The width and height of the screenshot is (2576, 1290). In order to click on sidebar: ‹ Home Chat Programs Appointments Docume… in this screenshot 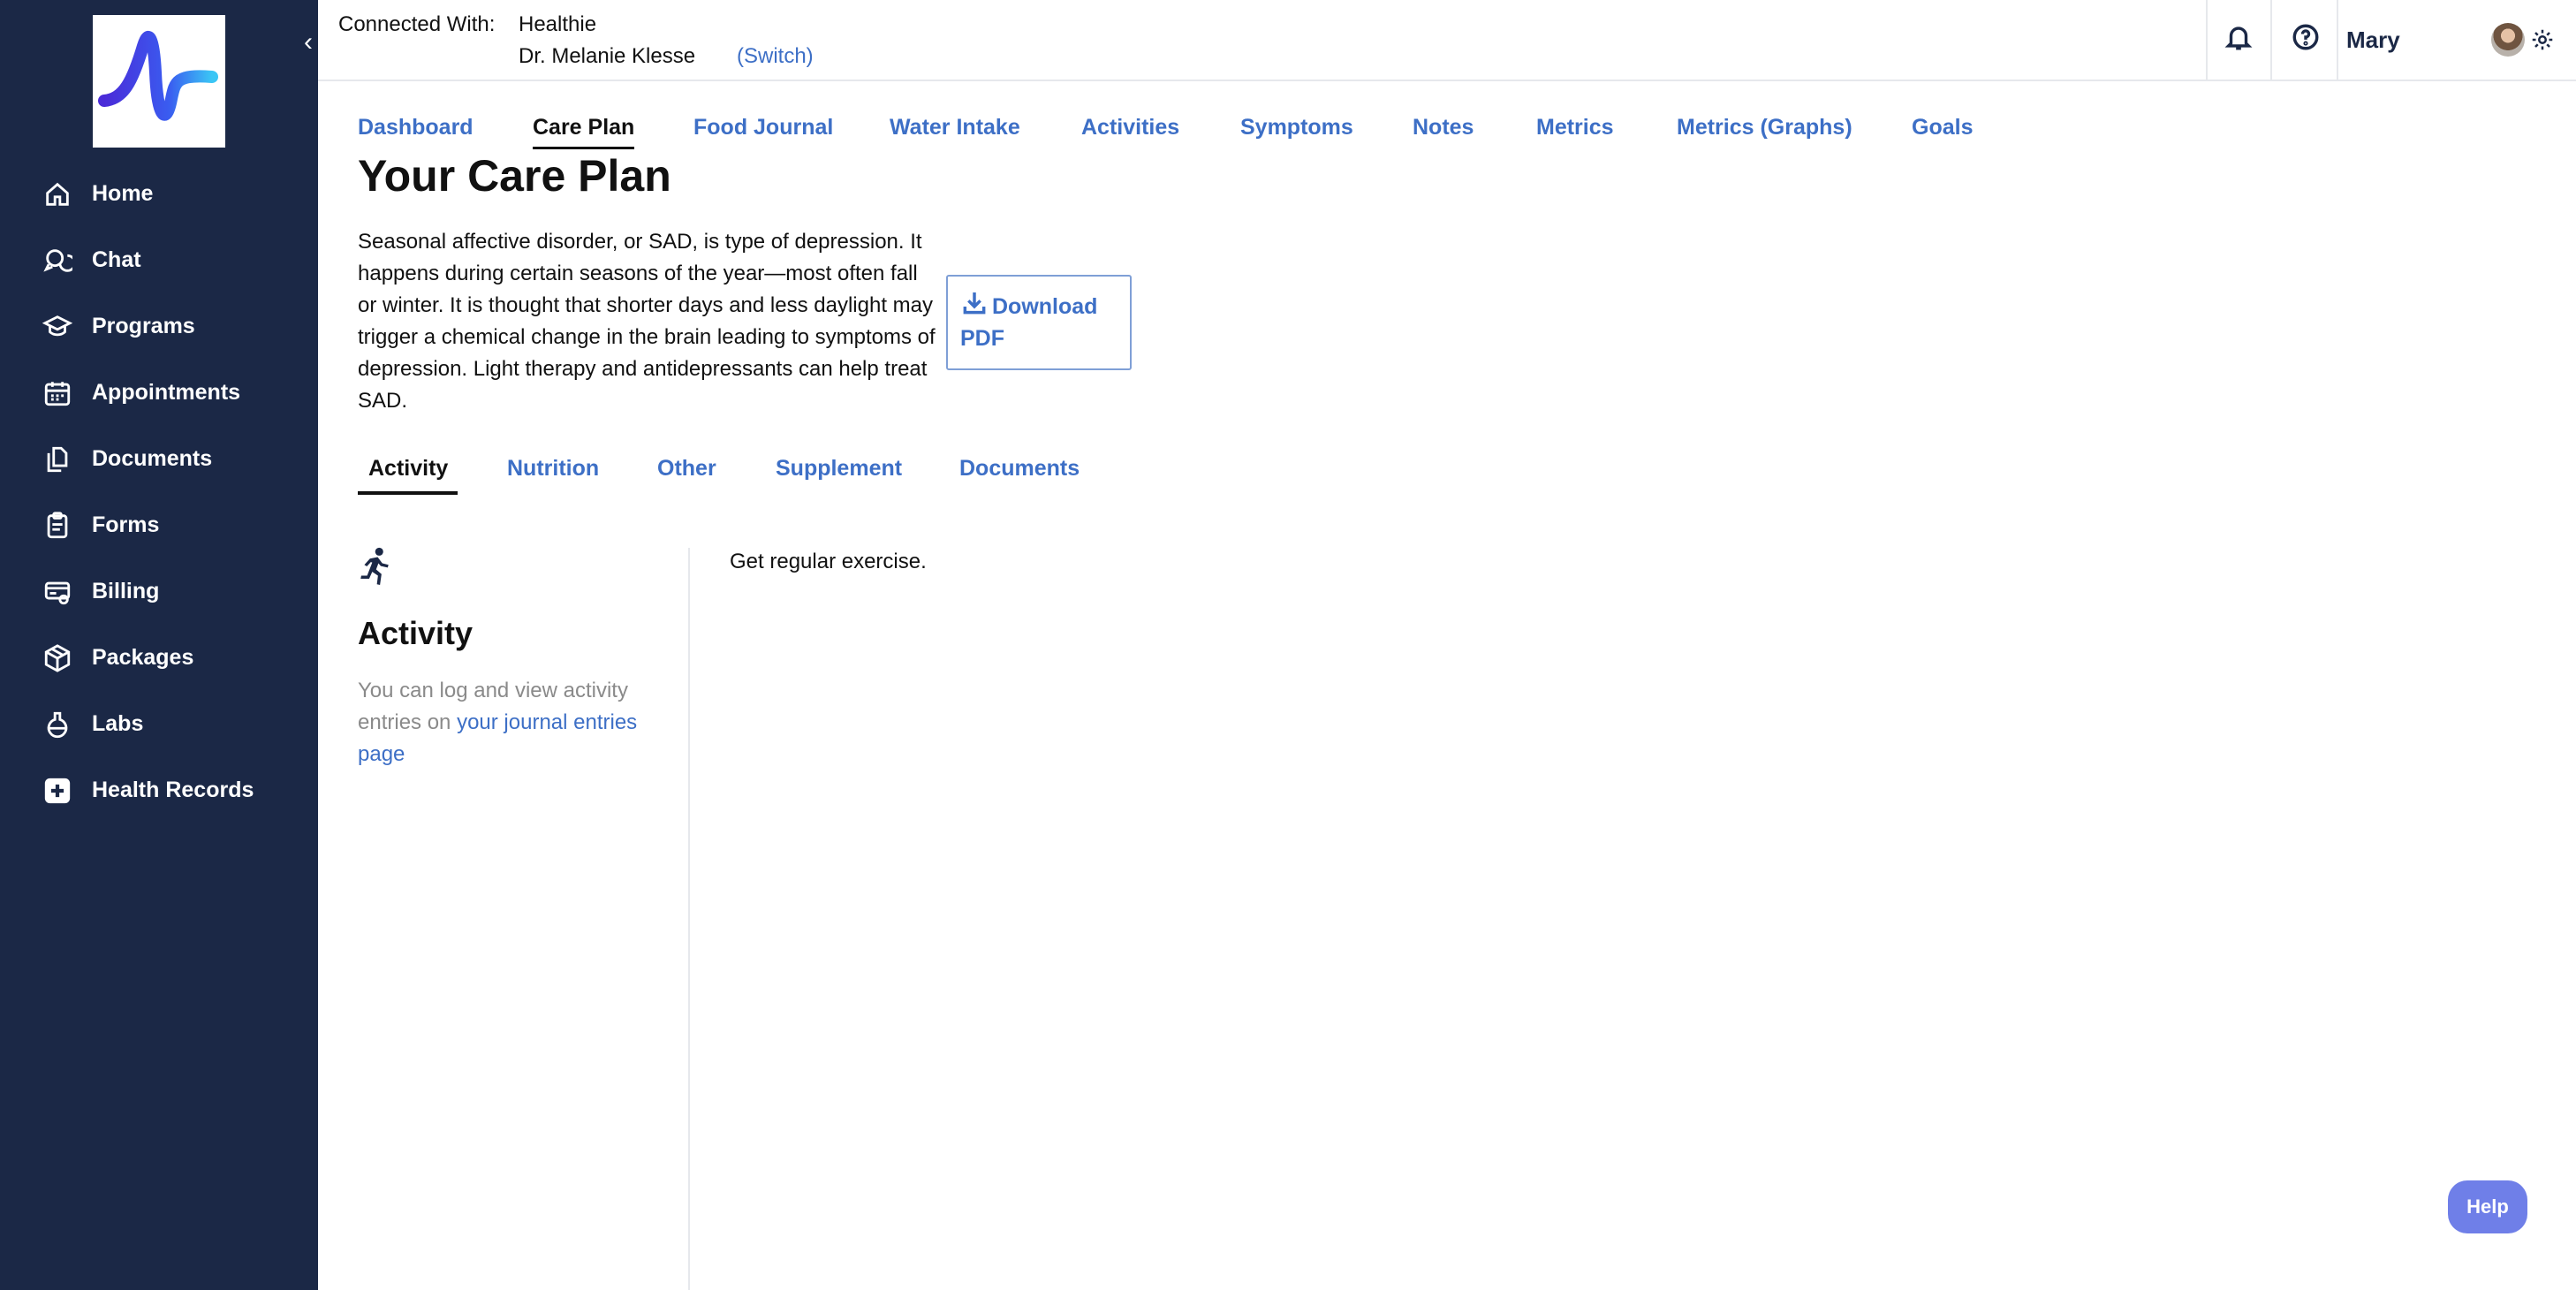, I will do `click(159, 645)`.